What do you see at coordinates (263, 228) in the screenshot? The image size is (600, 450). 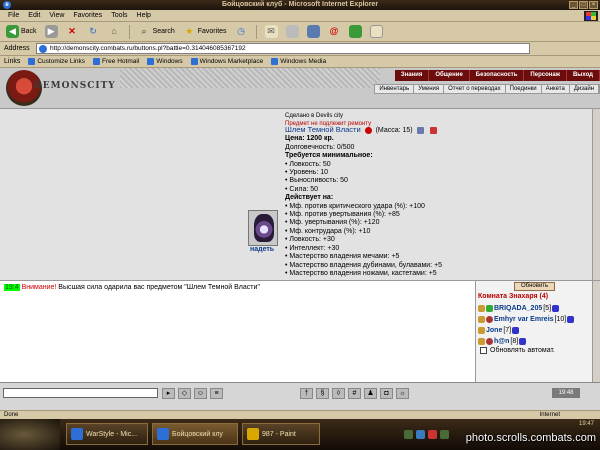 I see `item-image` at bounding box center [263, 228].